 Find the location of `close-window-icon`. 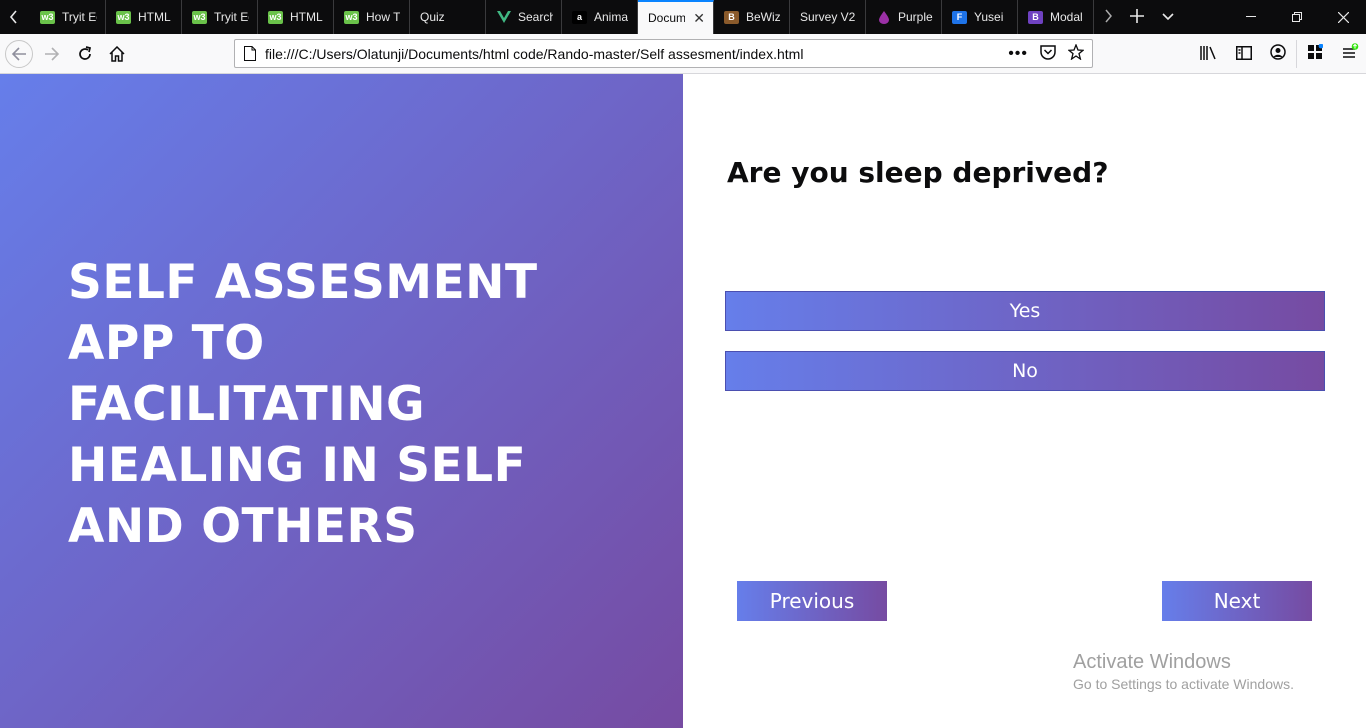

close-window-icon is located at coordinates (1343, 17).